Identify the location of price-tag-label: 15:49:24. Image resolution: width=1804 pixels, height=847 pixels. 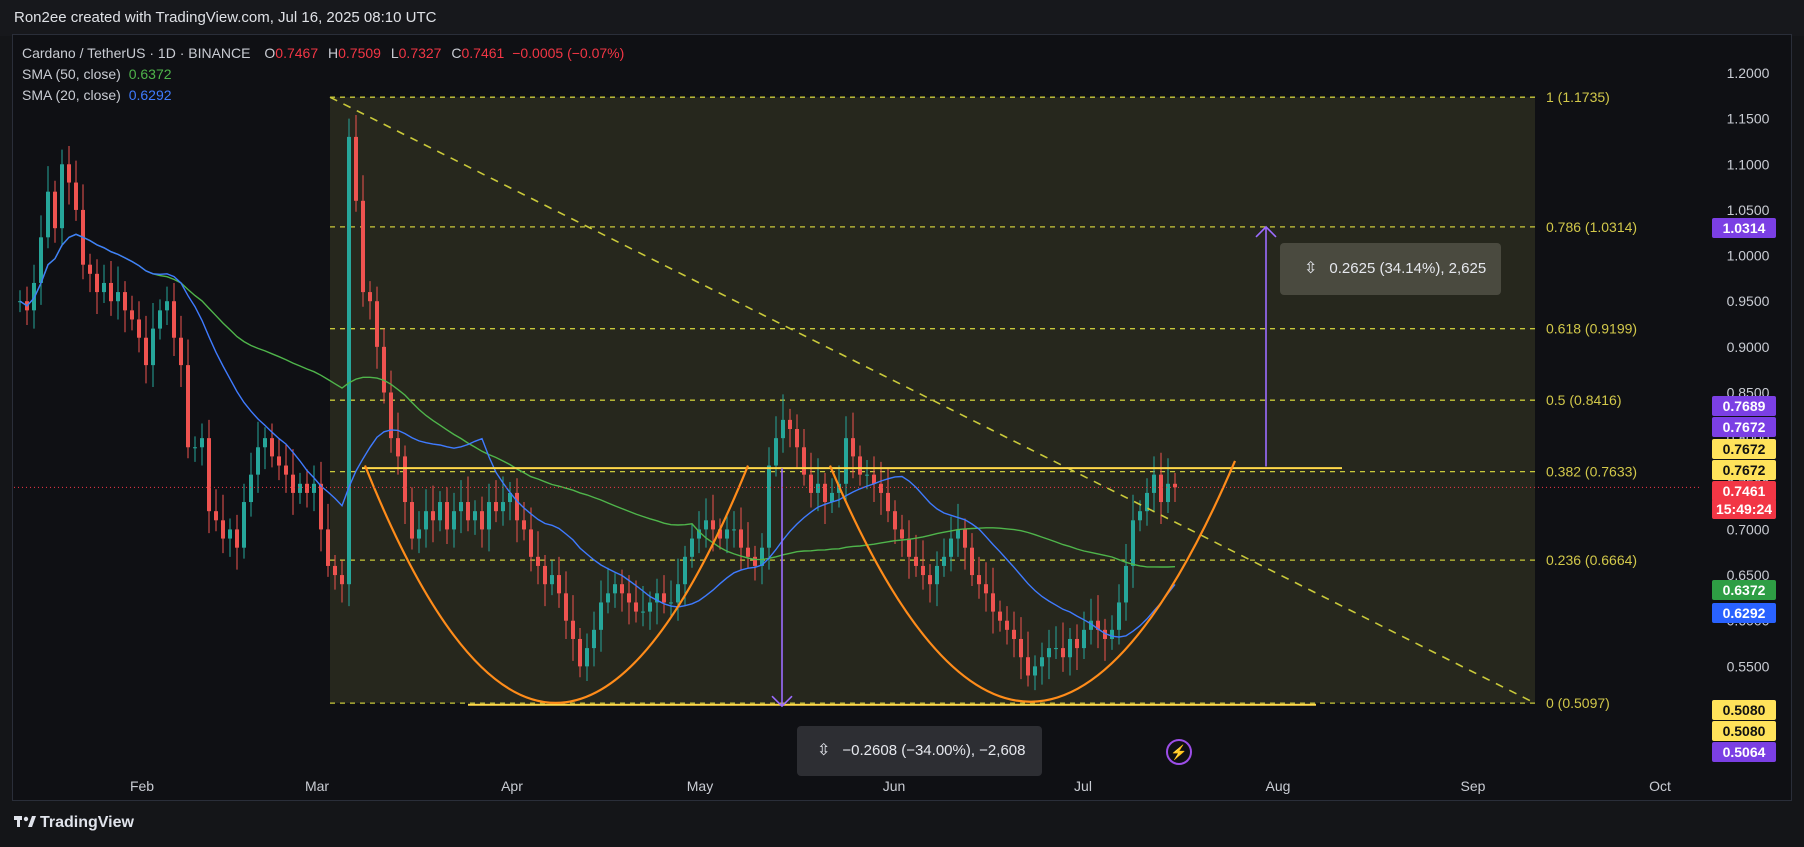
(1744, 509).